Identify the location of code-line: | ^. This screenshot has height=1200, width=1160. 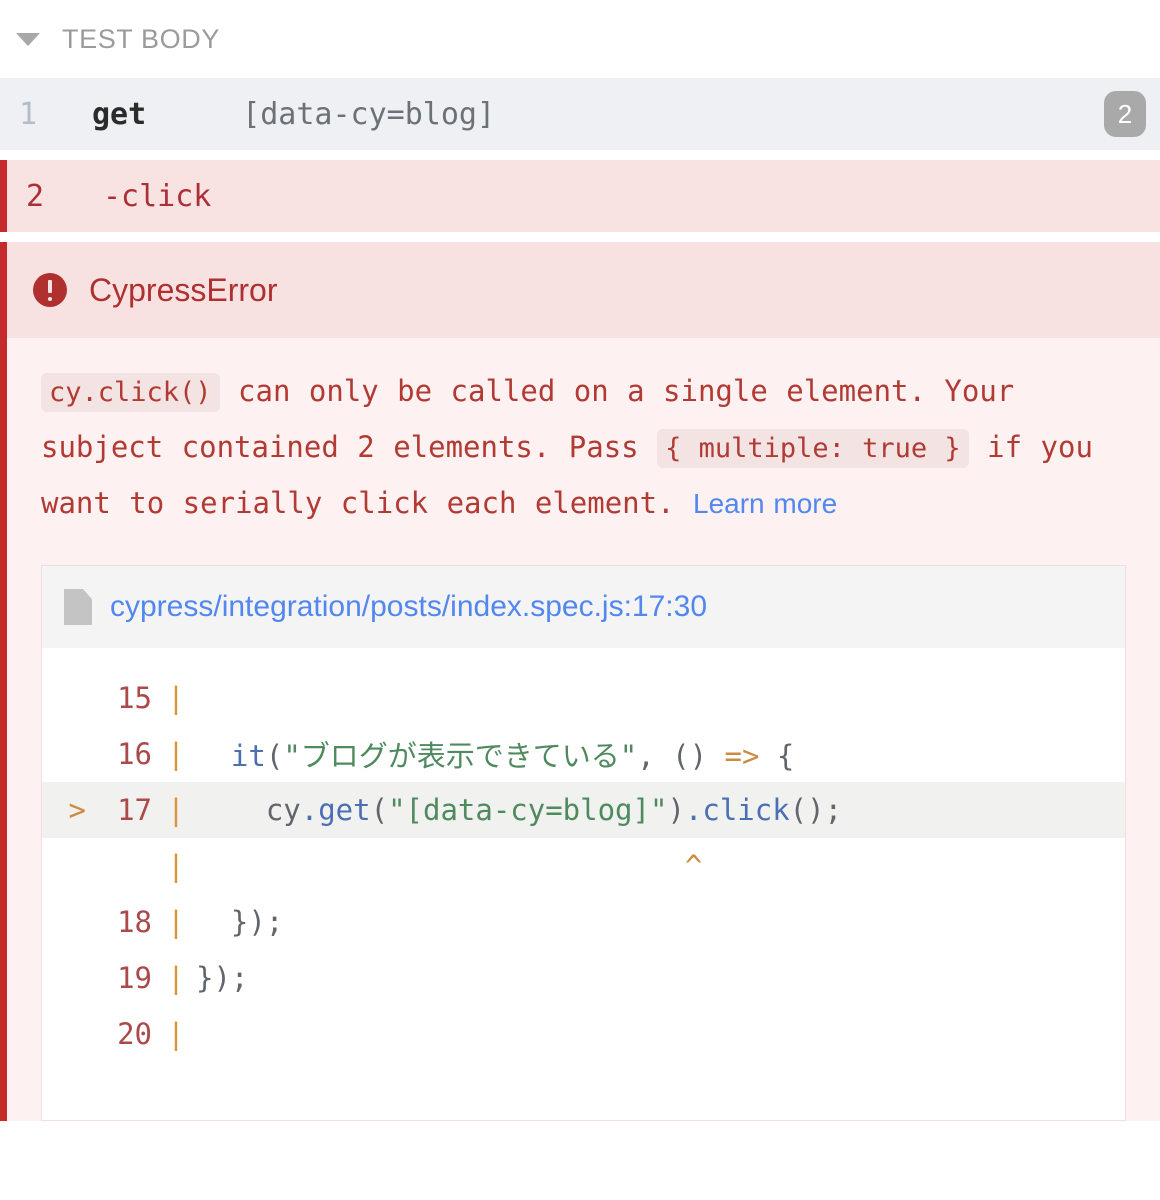
(583, 866).